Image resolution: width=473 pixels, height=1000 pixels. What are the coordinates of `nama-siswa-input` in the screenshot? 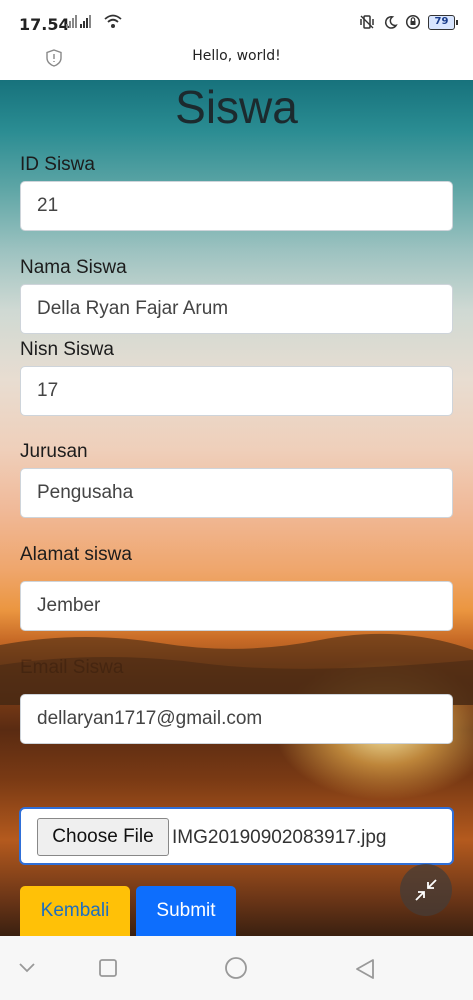 It's located at (236, 309).